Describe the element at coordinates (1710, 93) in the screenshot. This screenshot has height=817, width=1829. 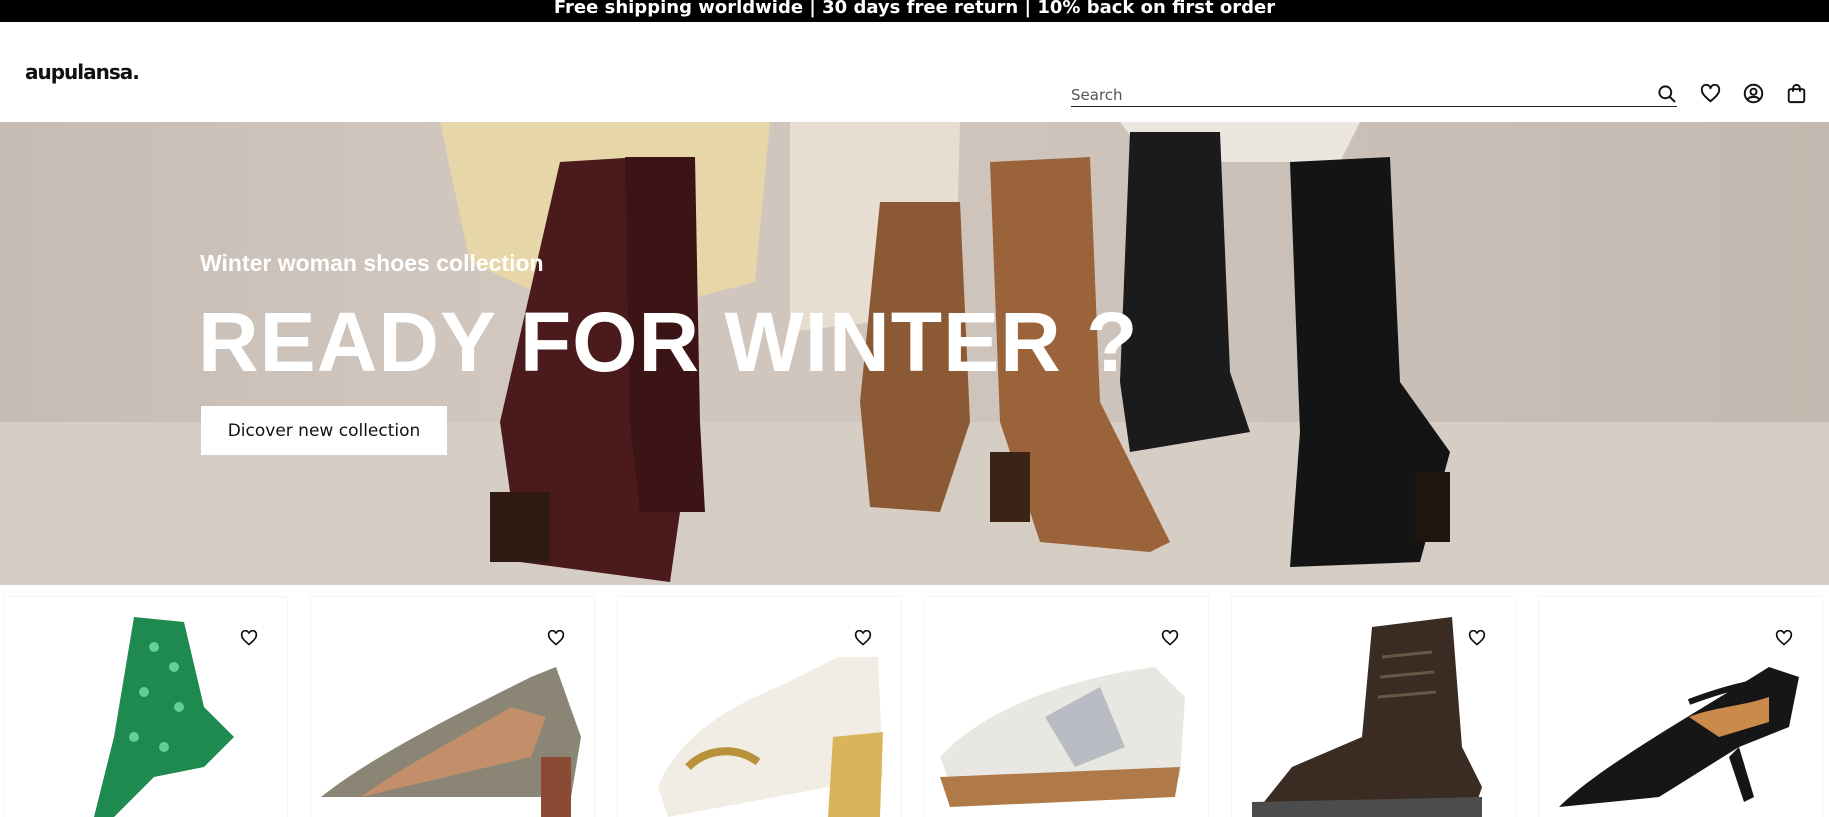
I see `heart-icon` at that location.